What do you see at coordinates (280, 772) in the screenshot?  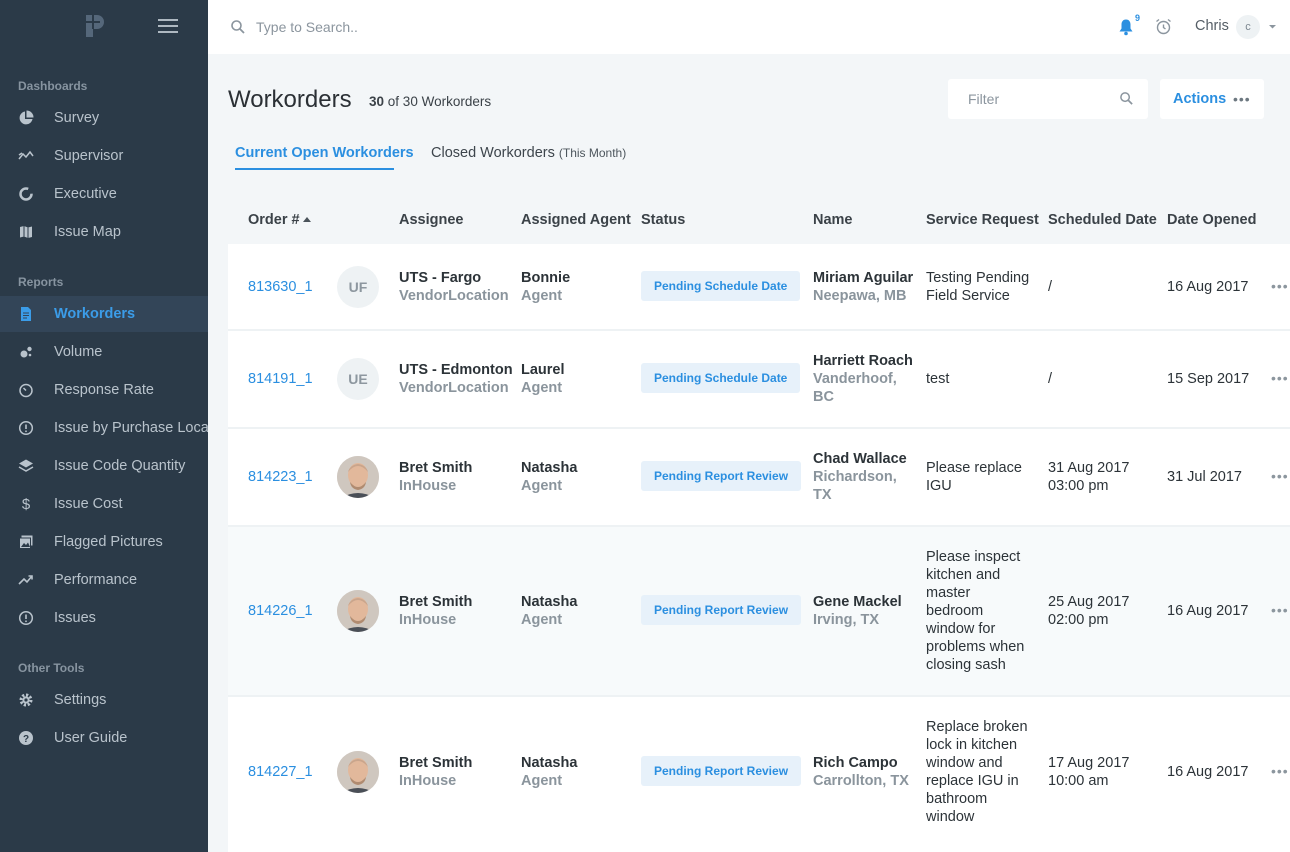 I see `order-link: 814227_1` at bounding box center [280, 772].